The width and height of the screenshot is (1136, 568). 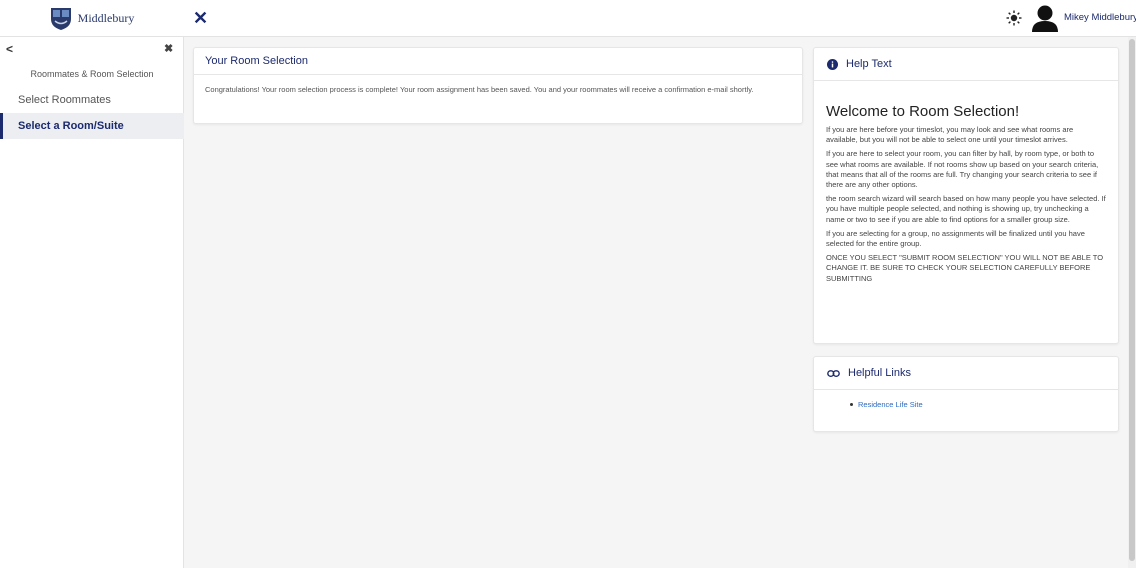 I want to click on close-icon: ✕, so click(x=201, y=18).